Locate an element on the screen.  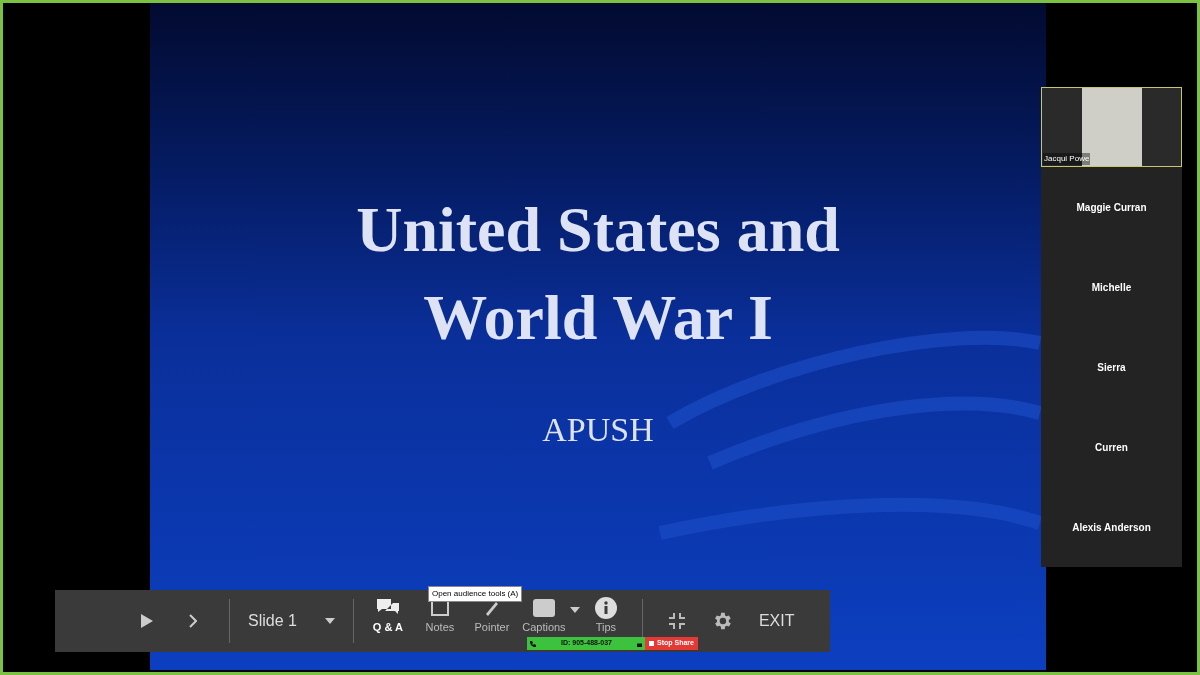
slide-subtitle: APUSH is located at coordinates (598, 430).